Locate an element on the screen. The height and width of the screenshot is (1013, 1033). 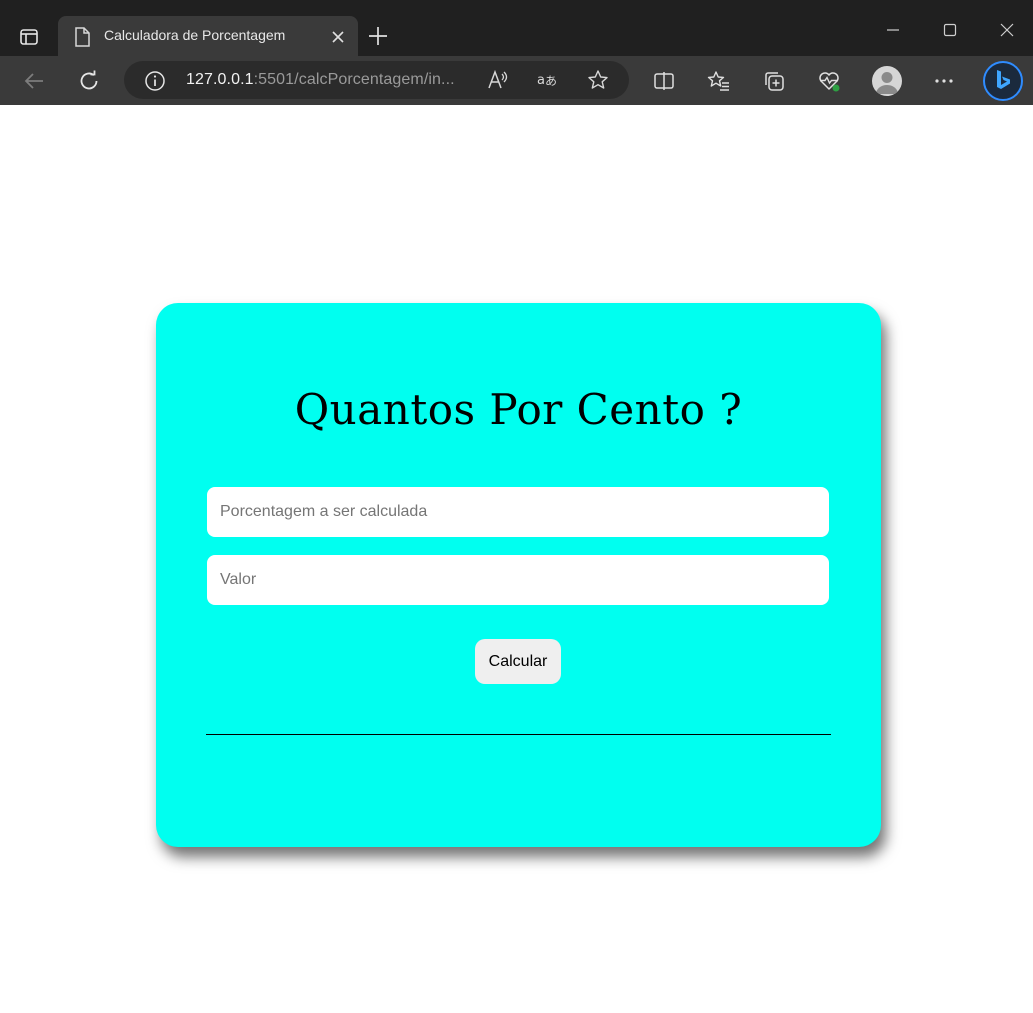
page-title: Quantos Por Cento ? is located at coordinates (518, 409).